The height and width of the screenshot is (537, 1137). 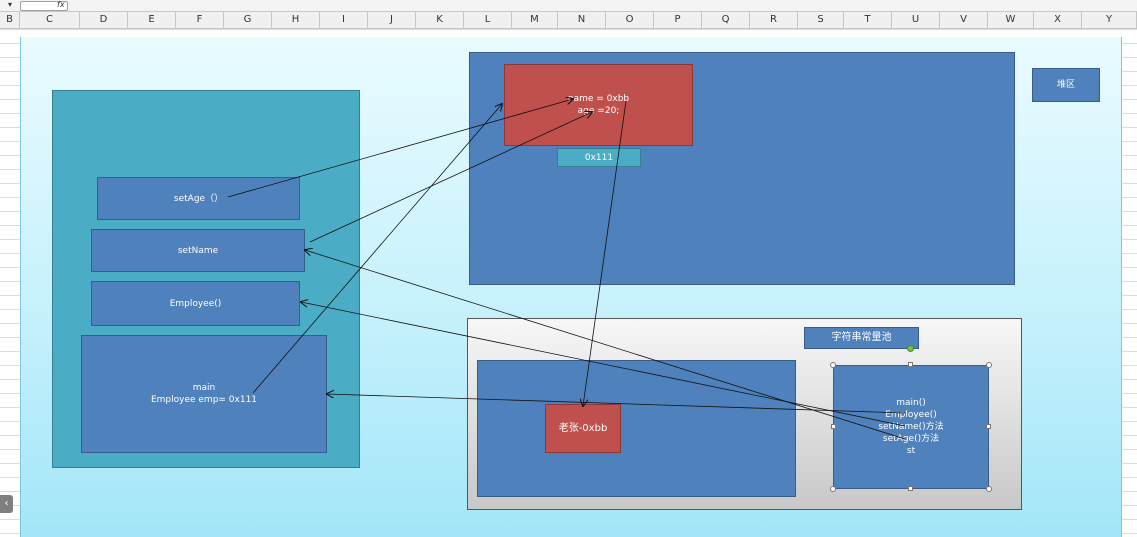 What do you see at coordinates (204, 394) in the screenshot?
I see `stack-frame-main: main Employee emp= 0x111` at bounding box center [204, 394].